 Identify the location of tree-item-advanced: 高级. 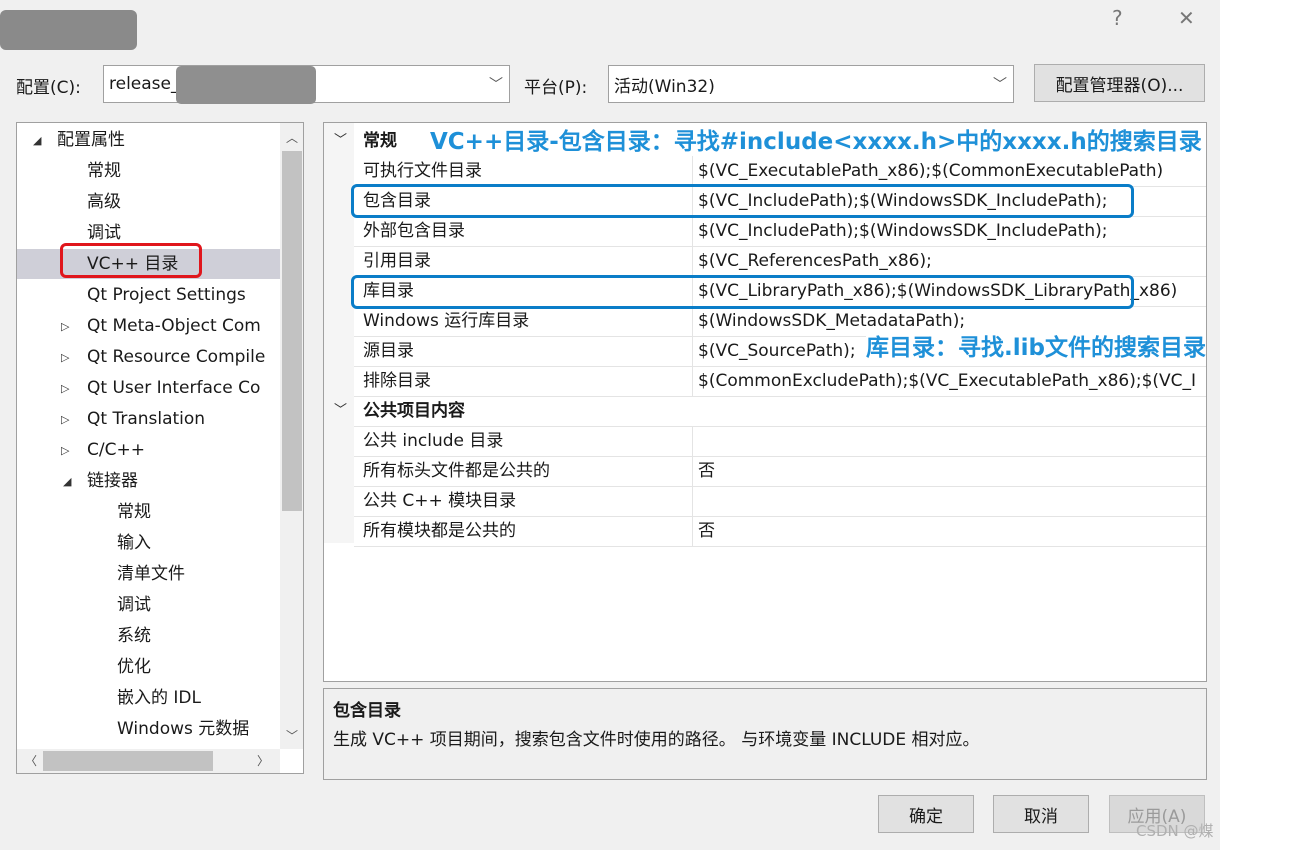
(104, 202).